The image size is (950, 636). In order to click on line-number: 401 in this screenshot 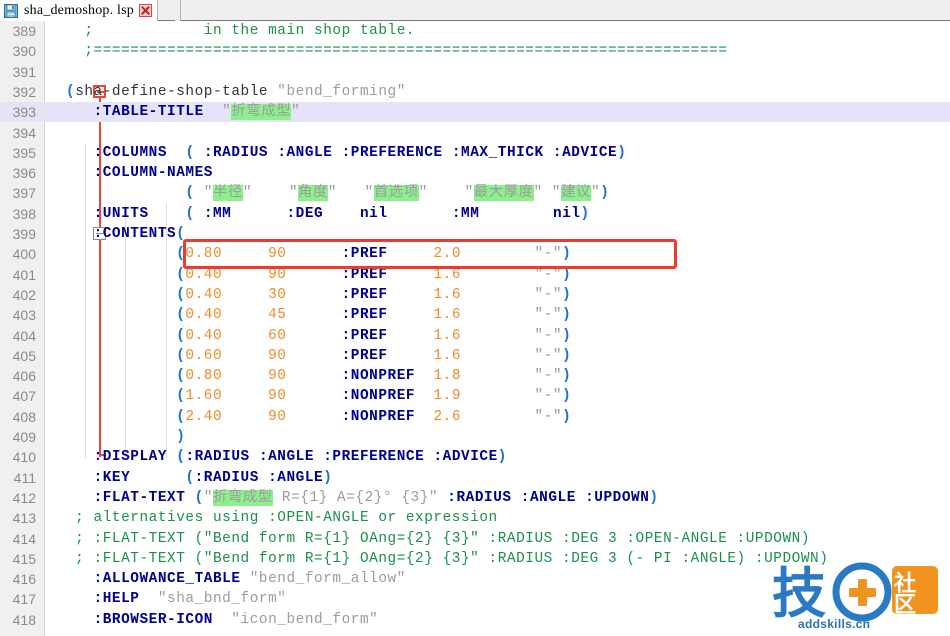, I will do `click(24, 274)`.